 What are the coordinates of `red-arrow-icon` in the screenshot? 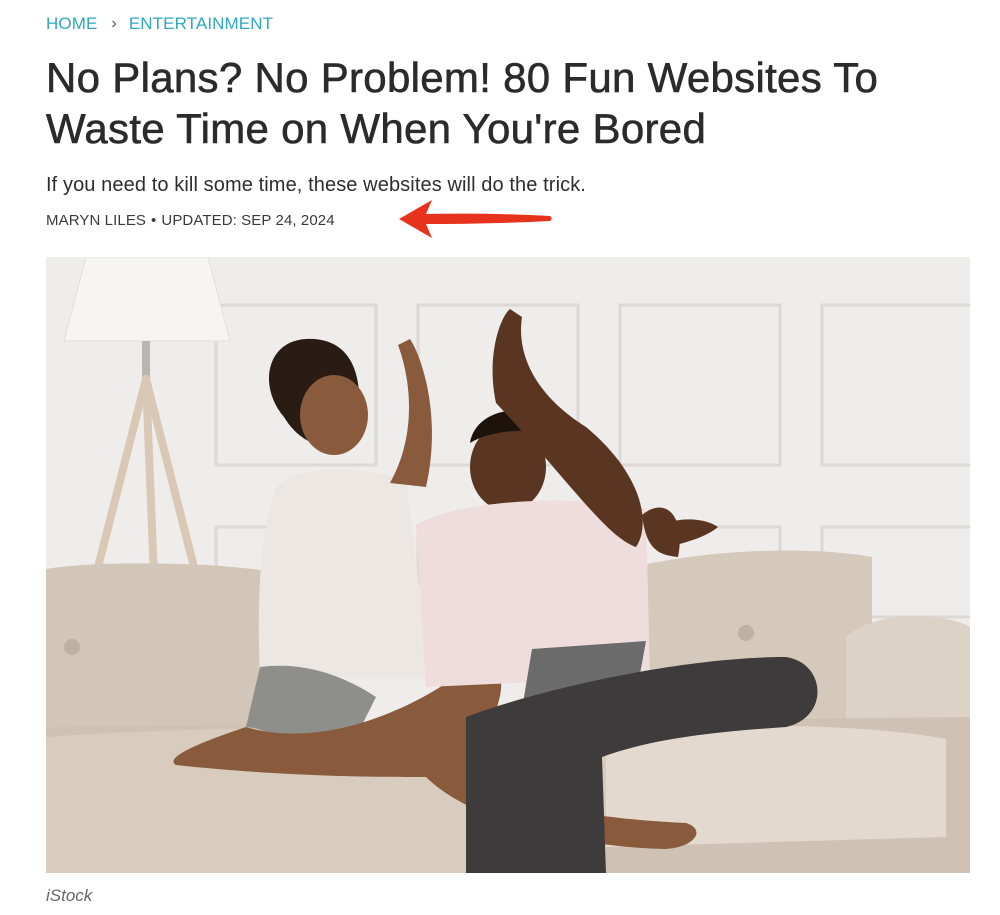 It's located at (475, 219).